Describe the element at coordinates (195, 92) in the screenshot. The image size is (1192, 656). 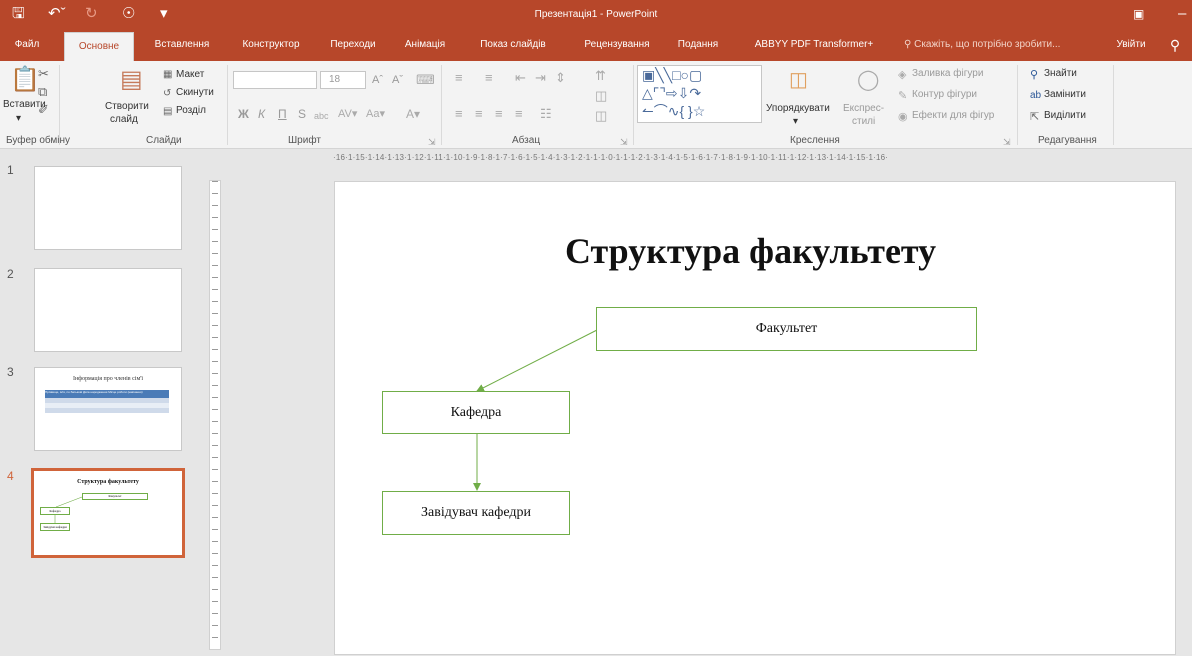
I see `reset-button: Скинути` at that location.